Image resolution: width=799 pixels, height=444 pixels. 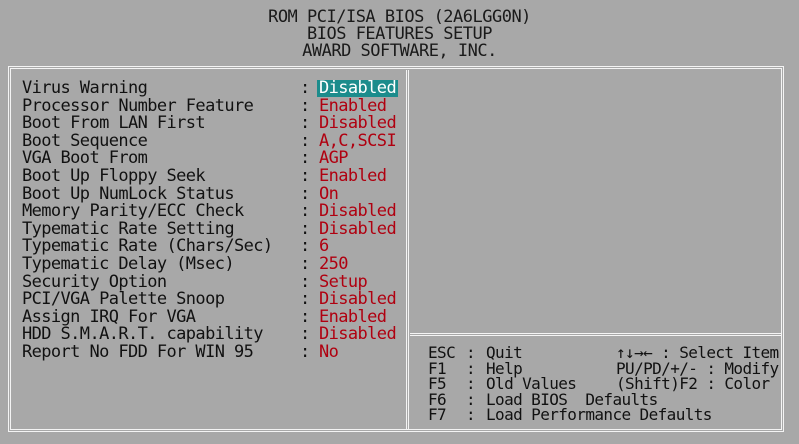 I want to click on setting-label: Memory Parity/ECC Check, so click(x=133, y=211).